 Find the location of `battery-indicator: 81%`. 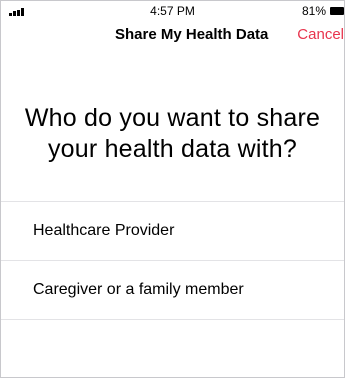

battery-indicator: 81% is located at coordinates (323, 11).